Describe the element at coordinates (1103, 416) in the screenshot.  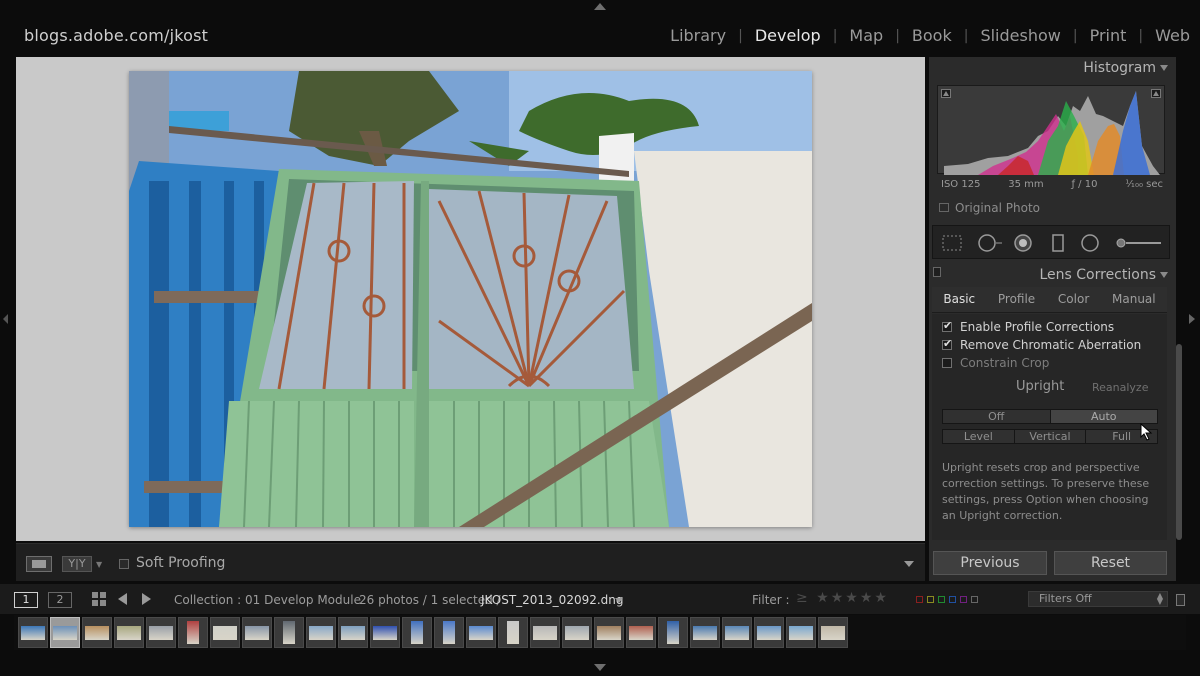
I see `upright-auto-button: Auto` at that location.